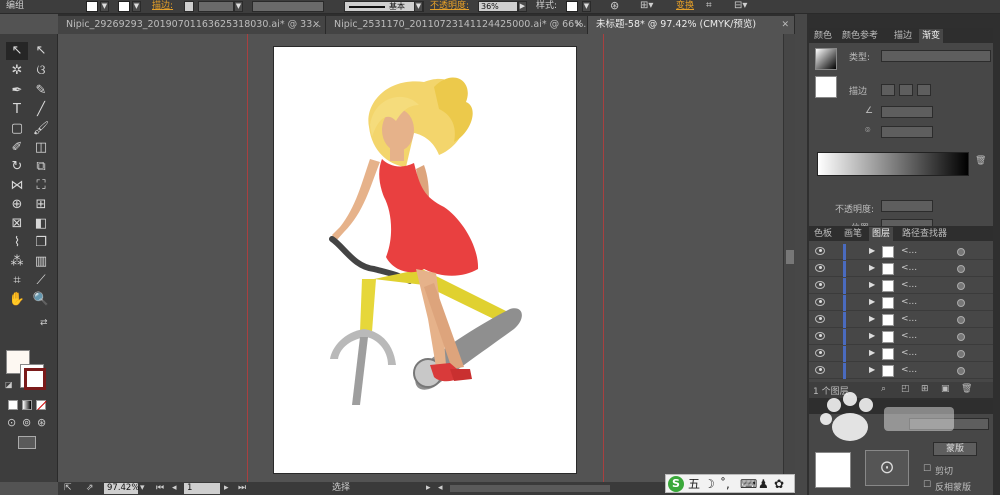  Describe the element at coordinates (826, 59) in the screenshot. I see `gradient-preview` at that location.